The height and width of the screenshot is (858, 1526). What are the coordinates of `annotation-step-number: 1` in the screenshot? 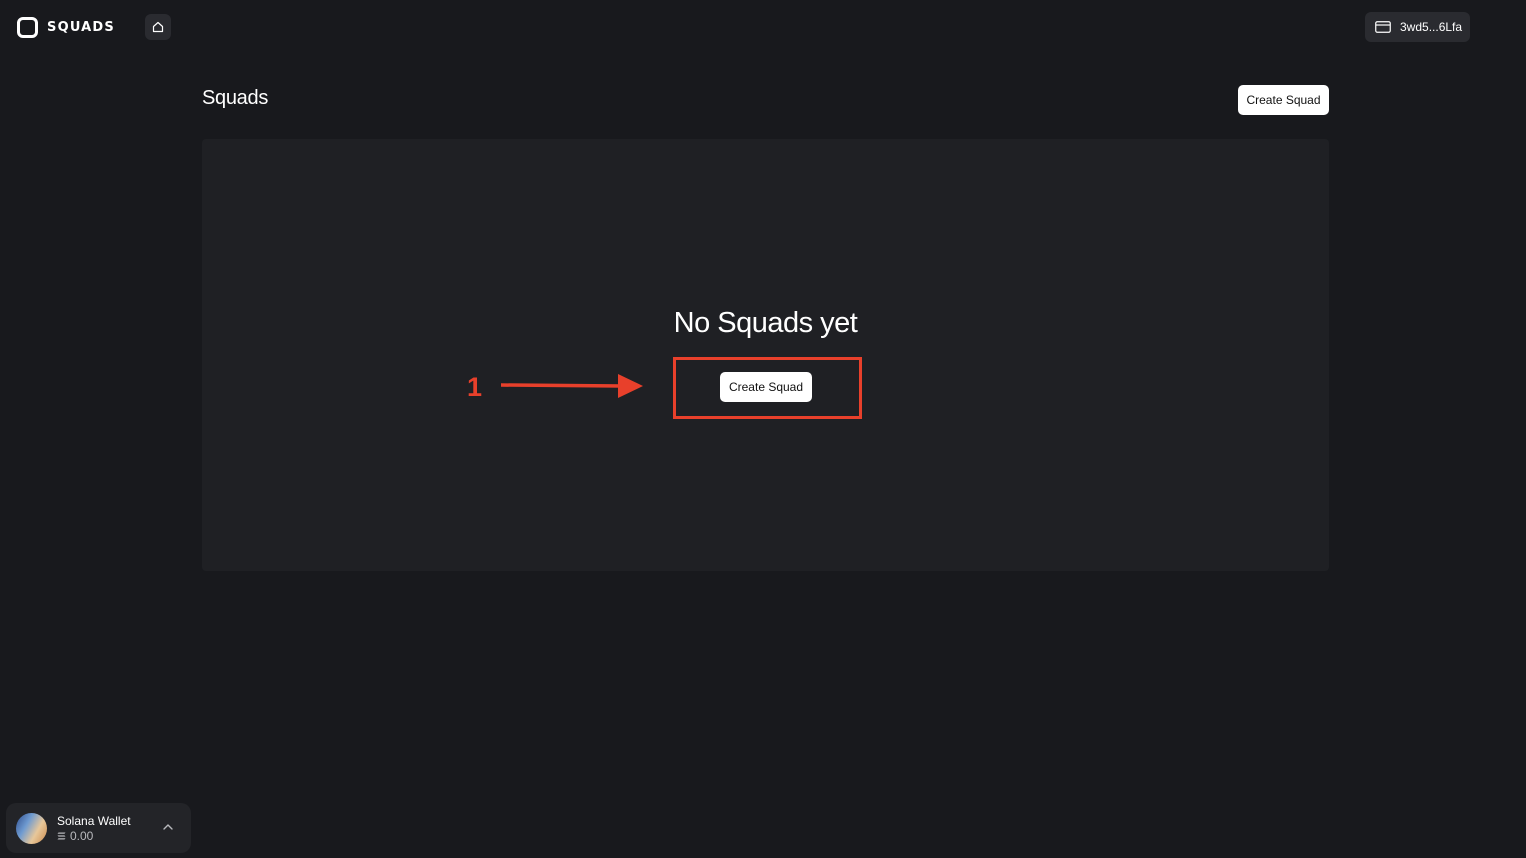 It's located at (475, 387).